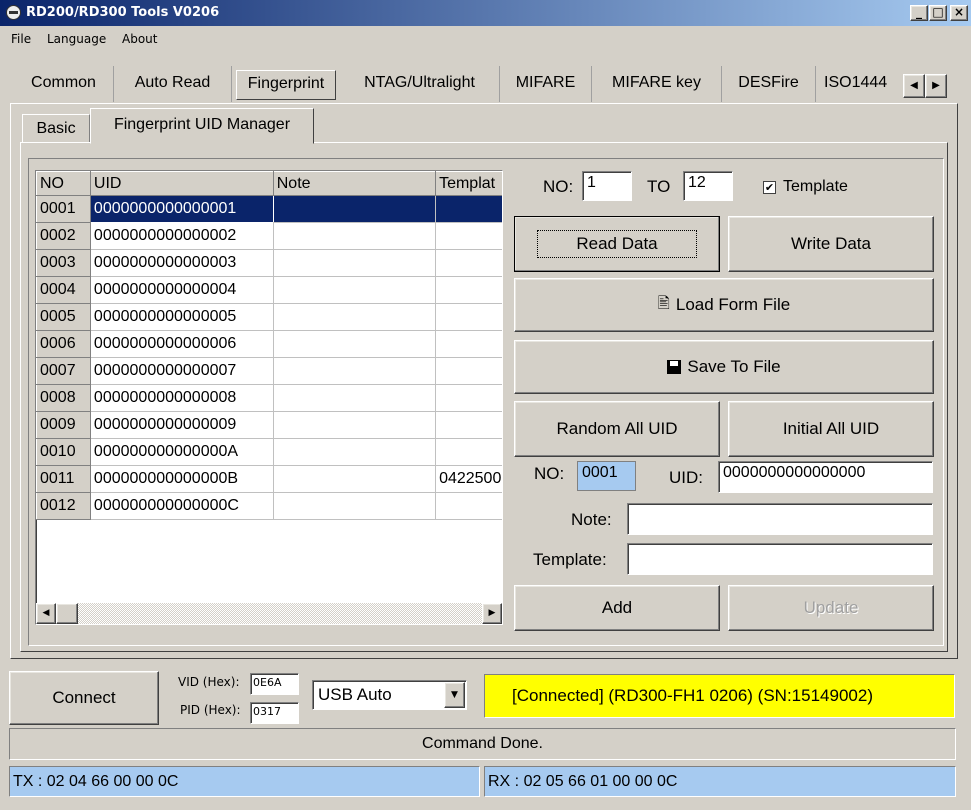  I want to click on row-no-cell: 0004, so click(63, 290).